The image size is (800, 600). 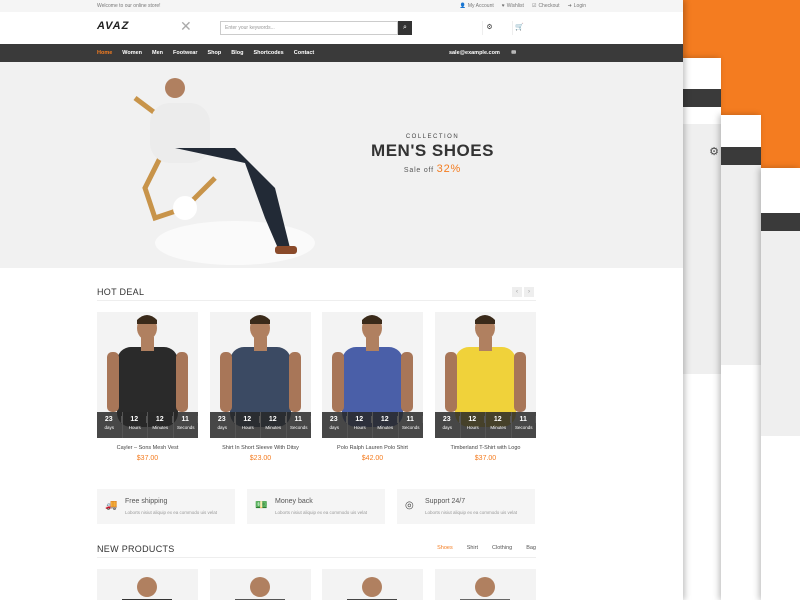 I want to click on settings-icon: ⚙, so click(x=489, y=28).